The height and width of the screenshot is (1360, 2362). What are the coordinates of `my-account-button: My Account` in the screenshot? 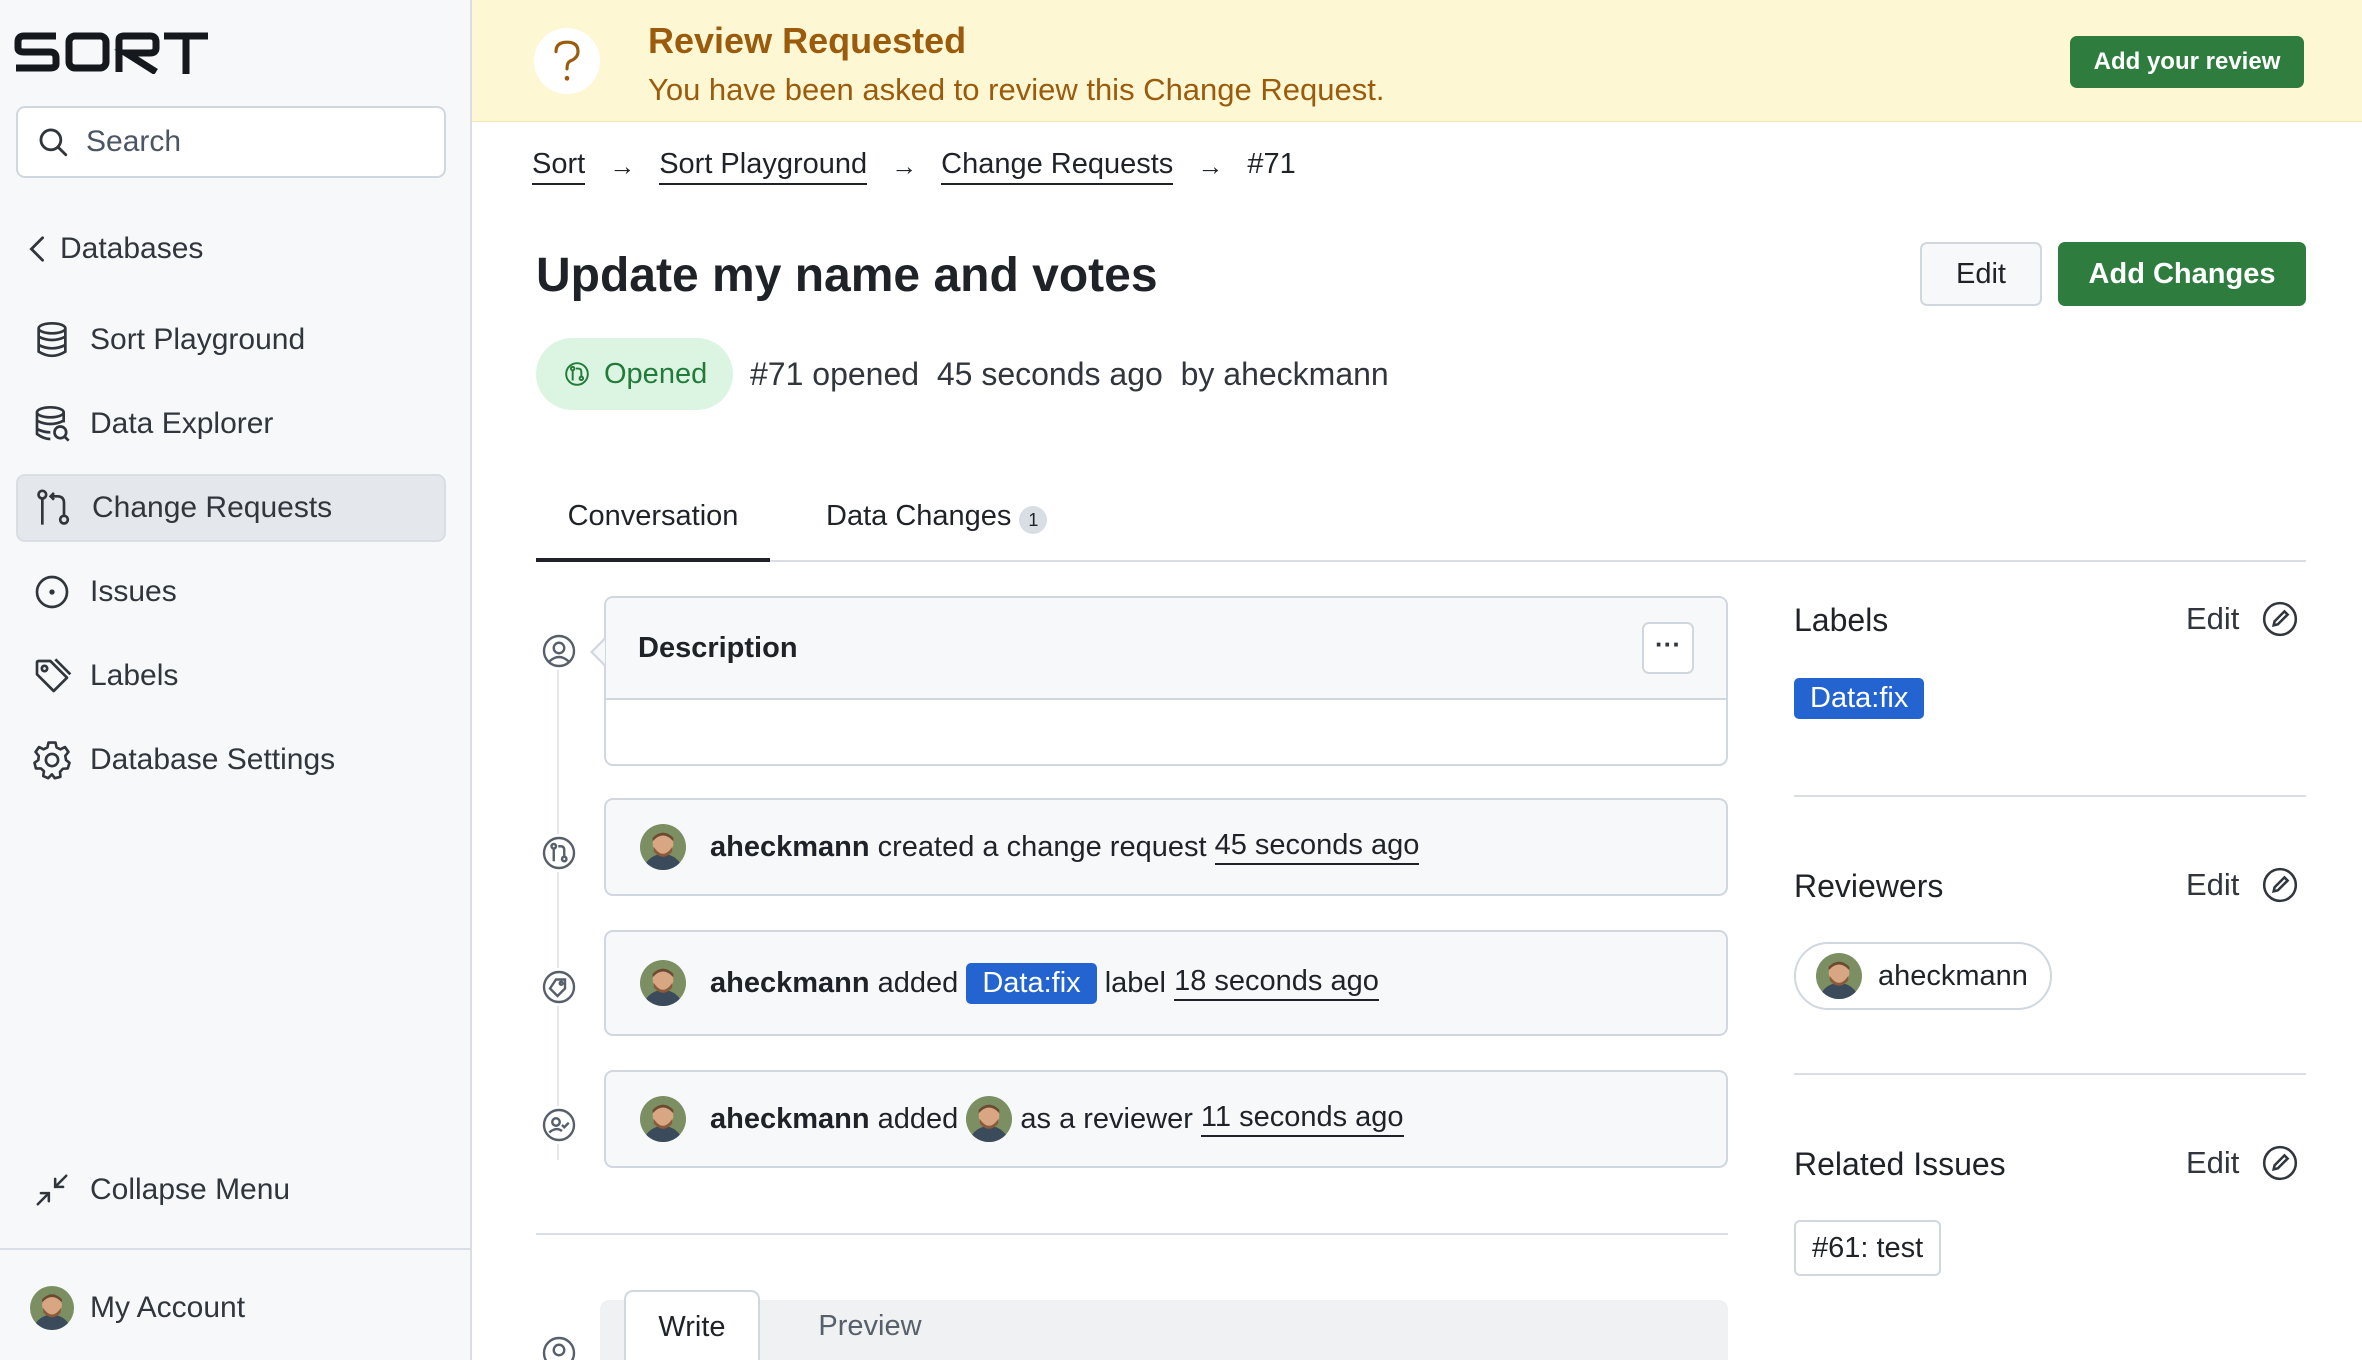 It's located at (231, 1308).